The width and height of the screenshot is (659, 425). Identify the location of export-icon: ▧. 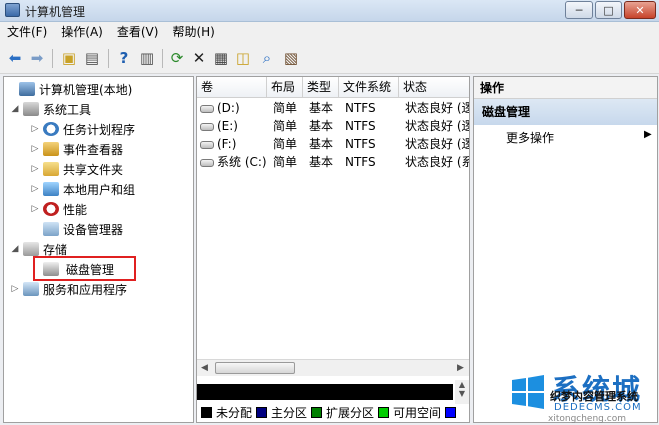
(291, 58).